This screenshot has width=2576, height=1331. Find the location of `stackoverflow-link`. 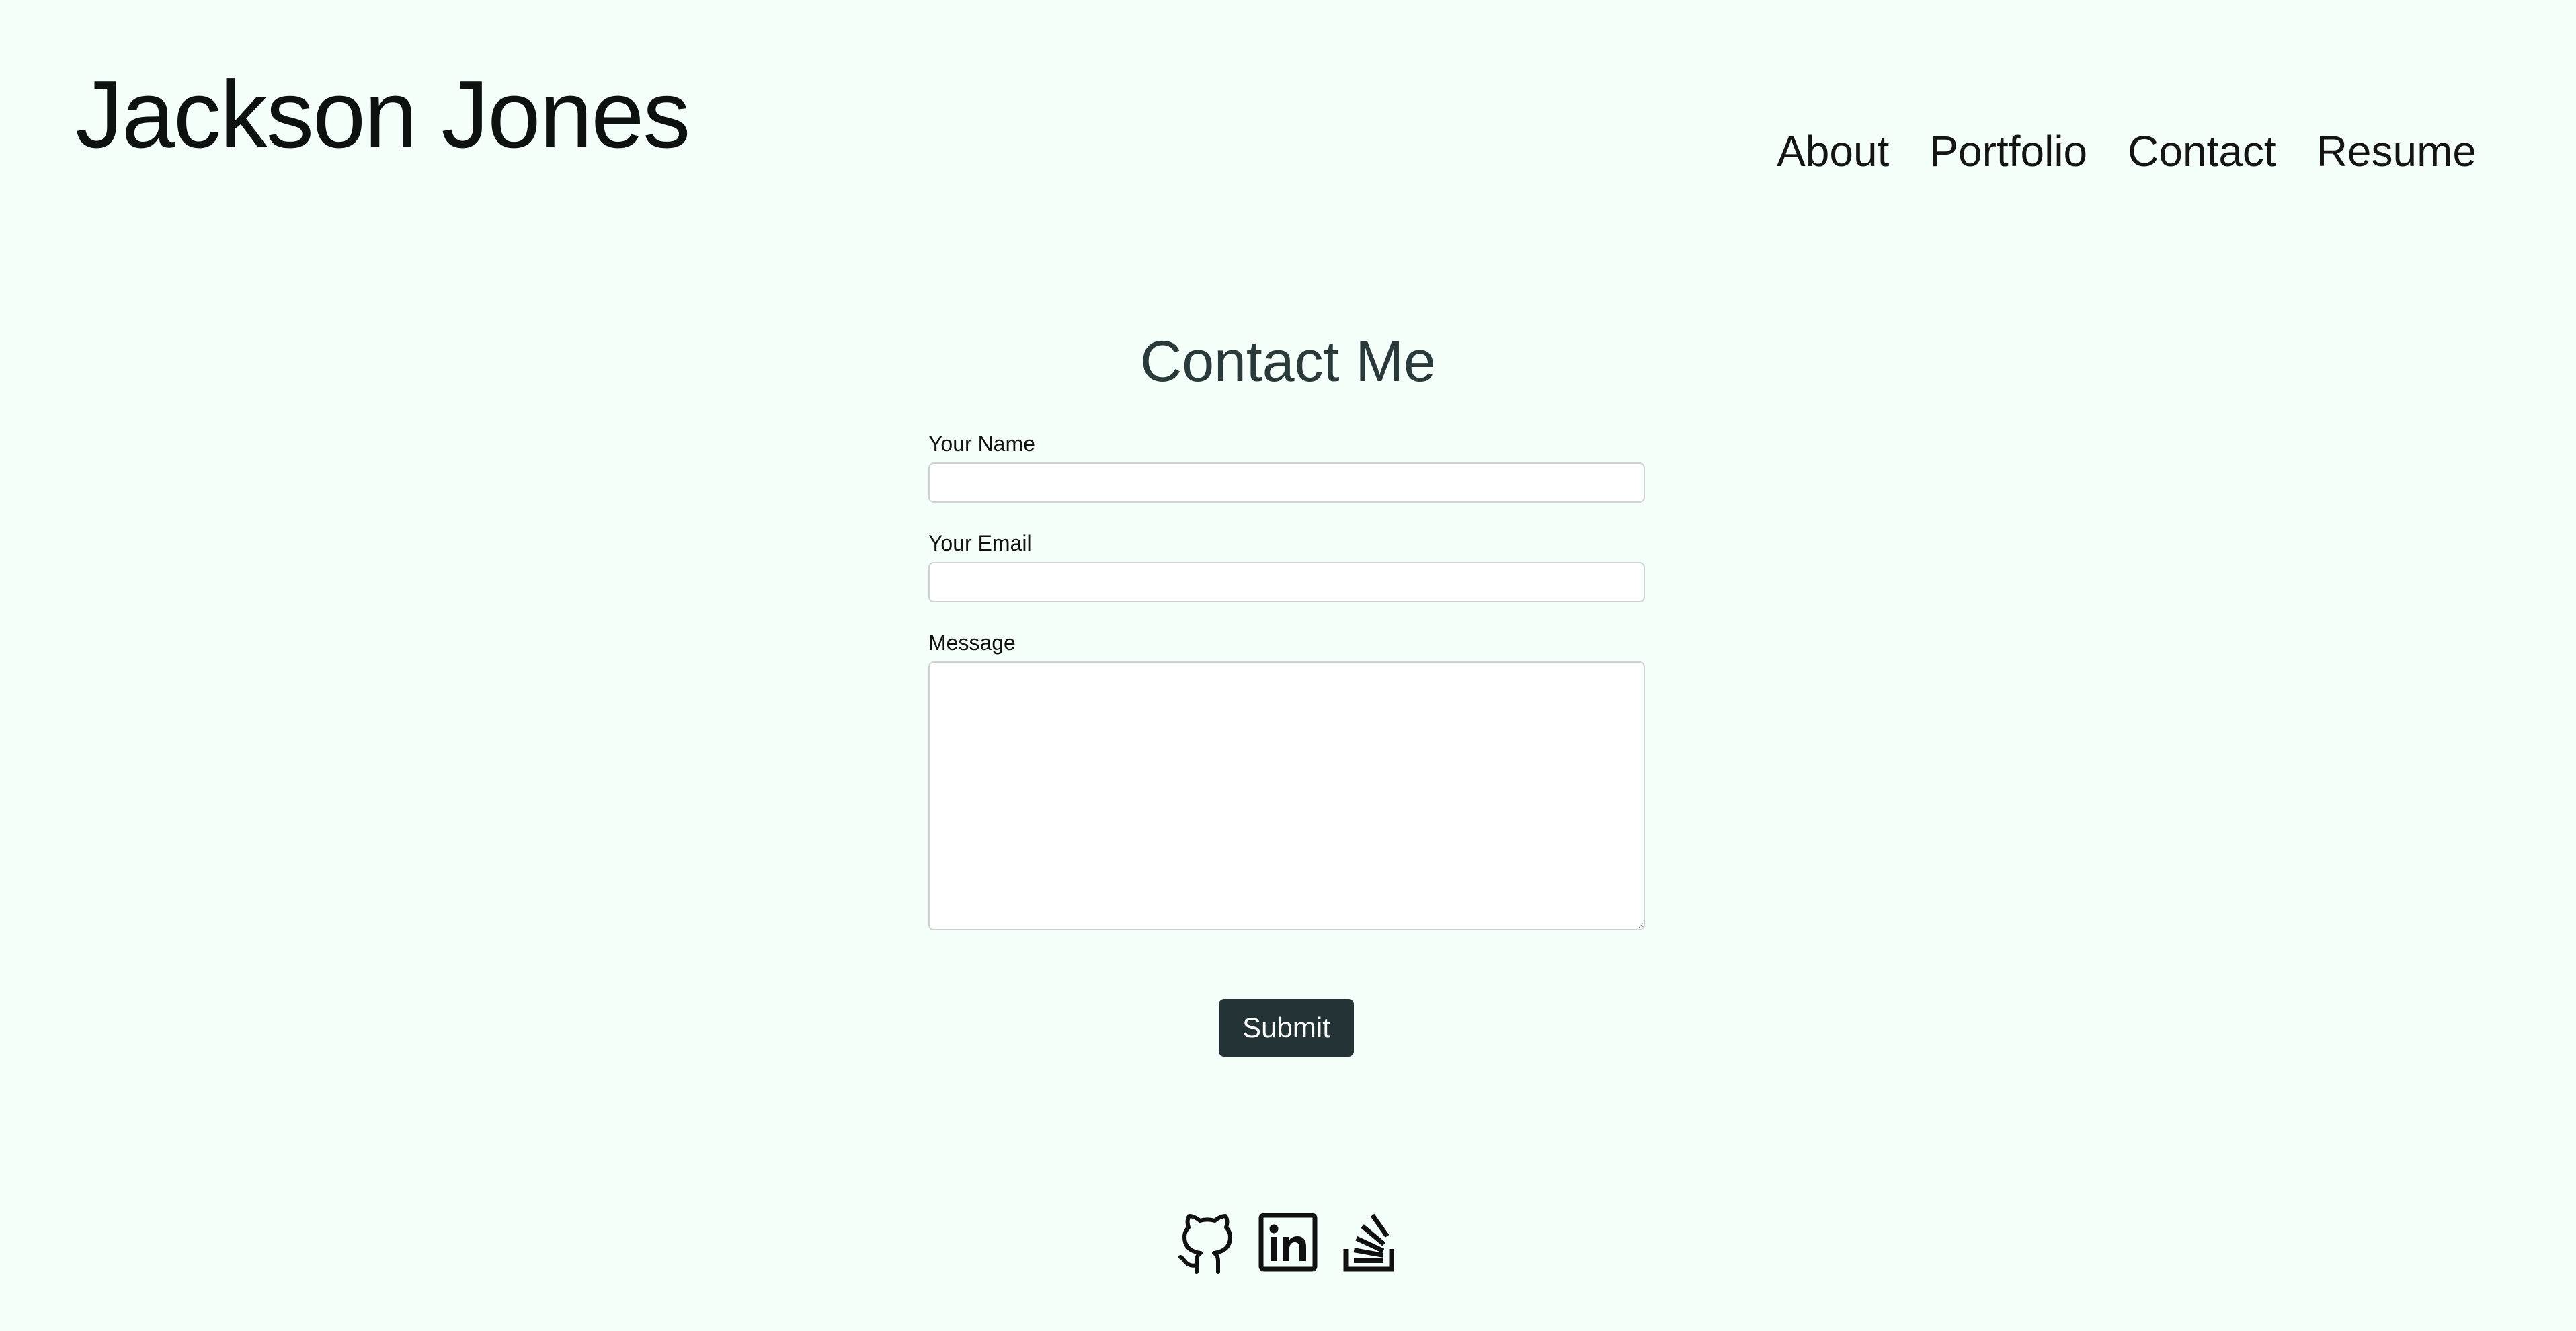

stackoverflow-link is located at coordinates (1369, 1242).